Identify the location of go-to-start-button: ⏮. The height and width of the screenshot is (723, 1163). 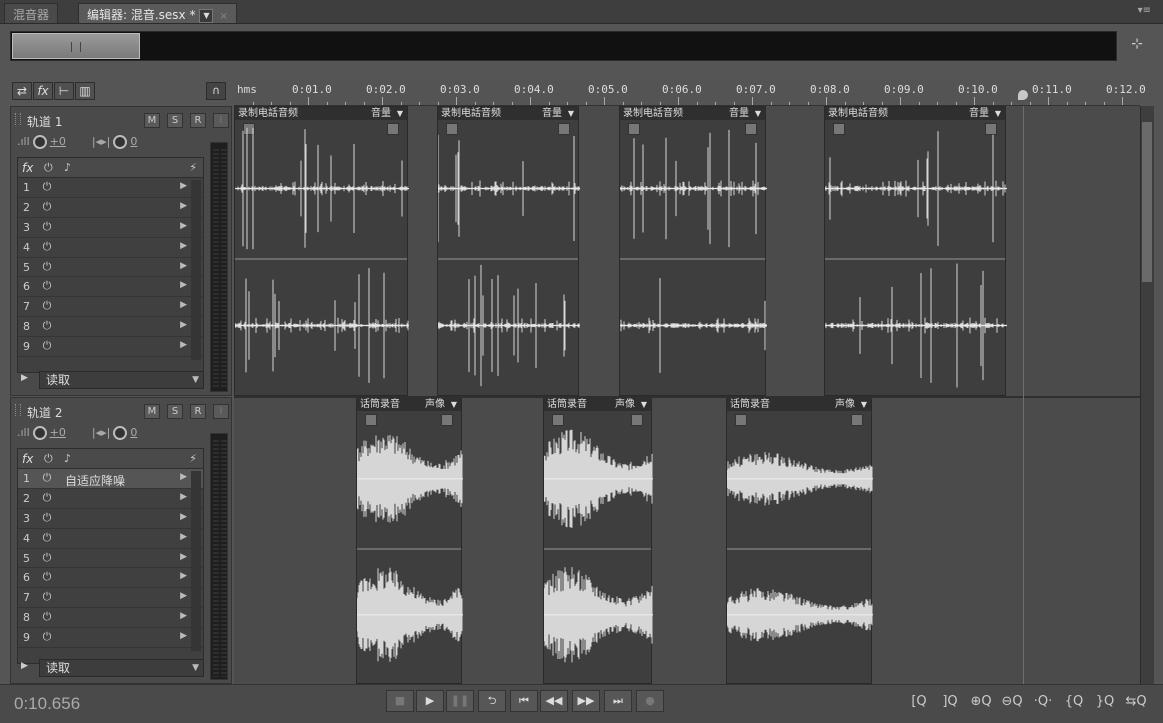
(524, 701).